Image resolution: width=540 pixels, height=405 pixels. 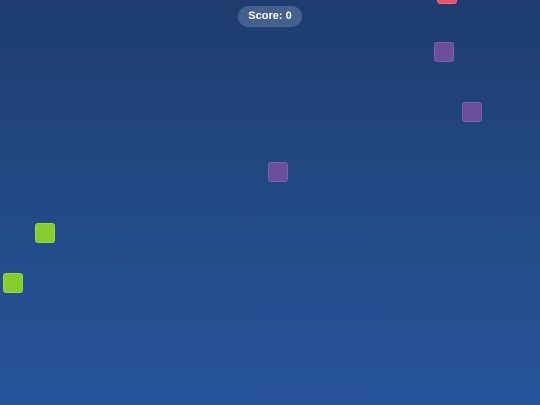 I want to click on score-display: Score: 0, so click(x=270, y=16).